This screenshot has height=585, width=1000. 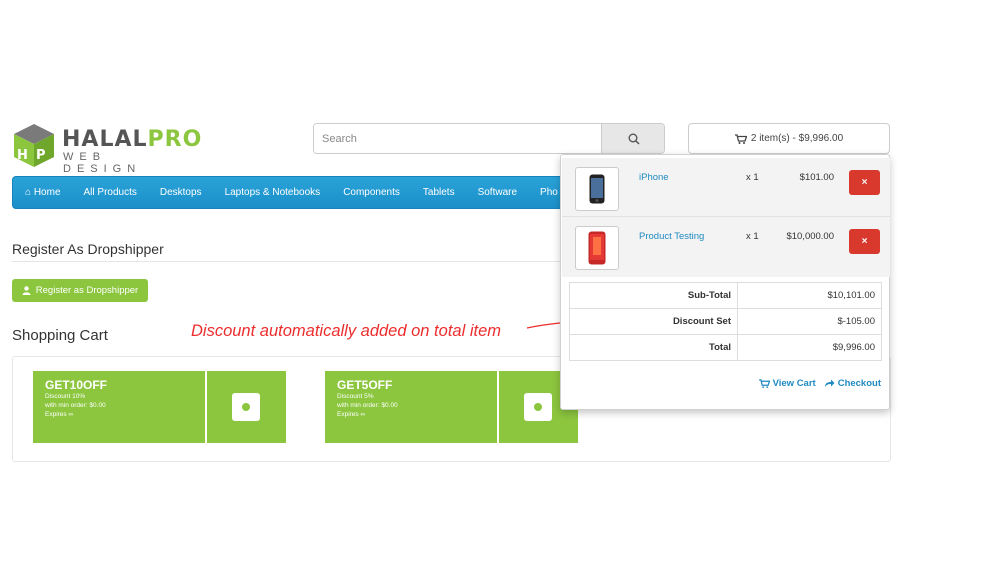 I want to click on totals-row-subtotal: Sub-Total $10,101.00, so click(x=725, y=296).